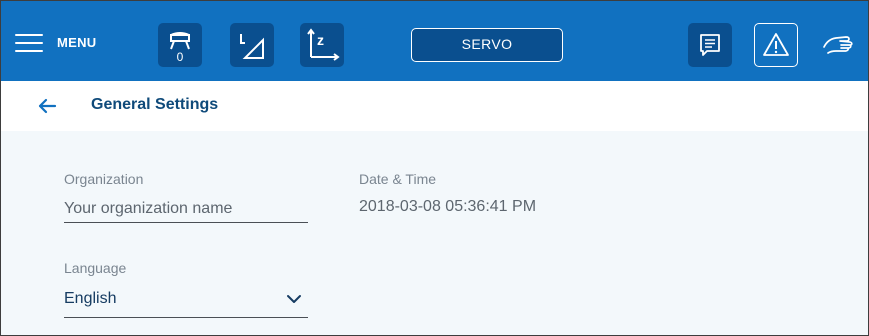 The width and height of the screenshot is (869, 336). I want to click on messages-button, so click(710, 45).